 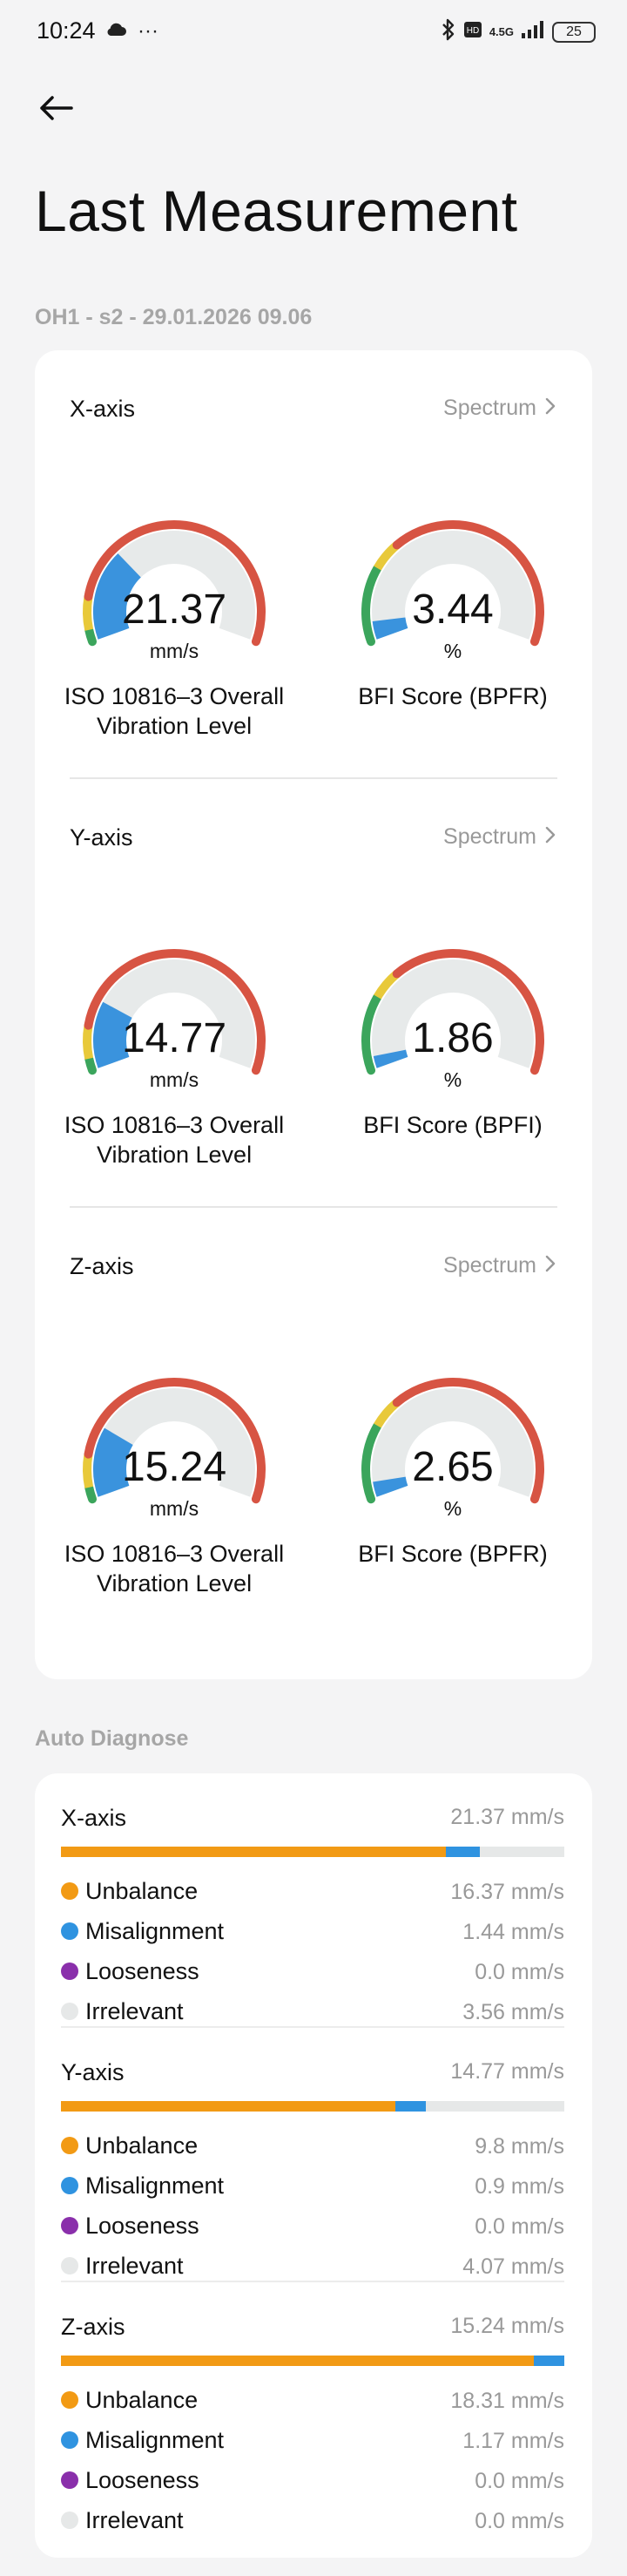 I want to click on diagnose-row-value: 9.8 mm/s, so click(x=519, y=2147).